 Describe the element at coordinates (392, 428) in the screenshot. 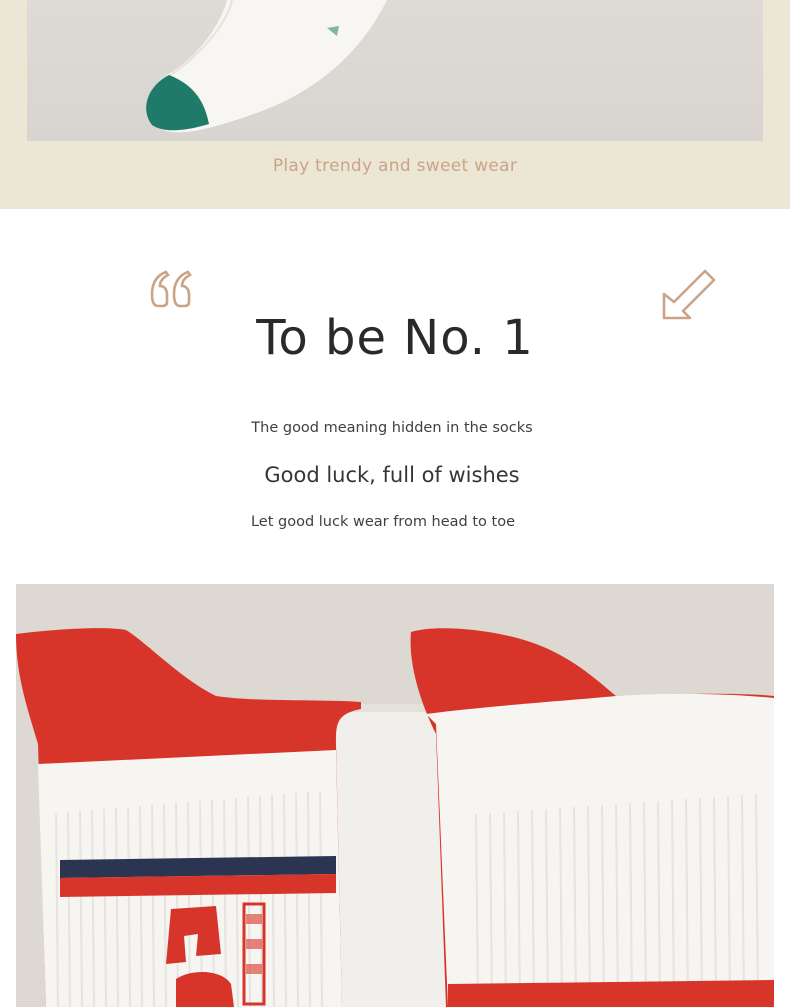

I see `meaning-text: The good meaning hidden in the socks` at that location.